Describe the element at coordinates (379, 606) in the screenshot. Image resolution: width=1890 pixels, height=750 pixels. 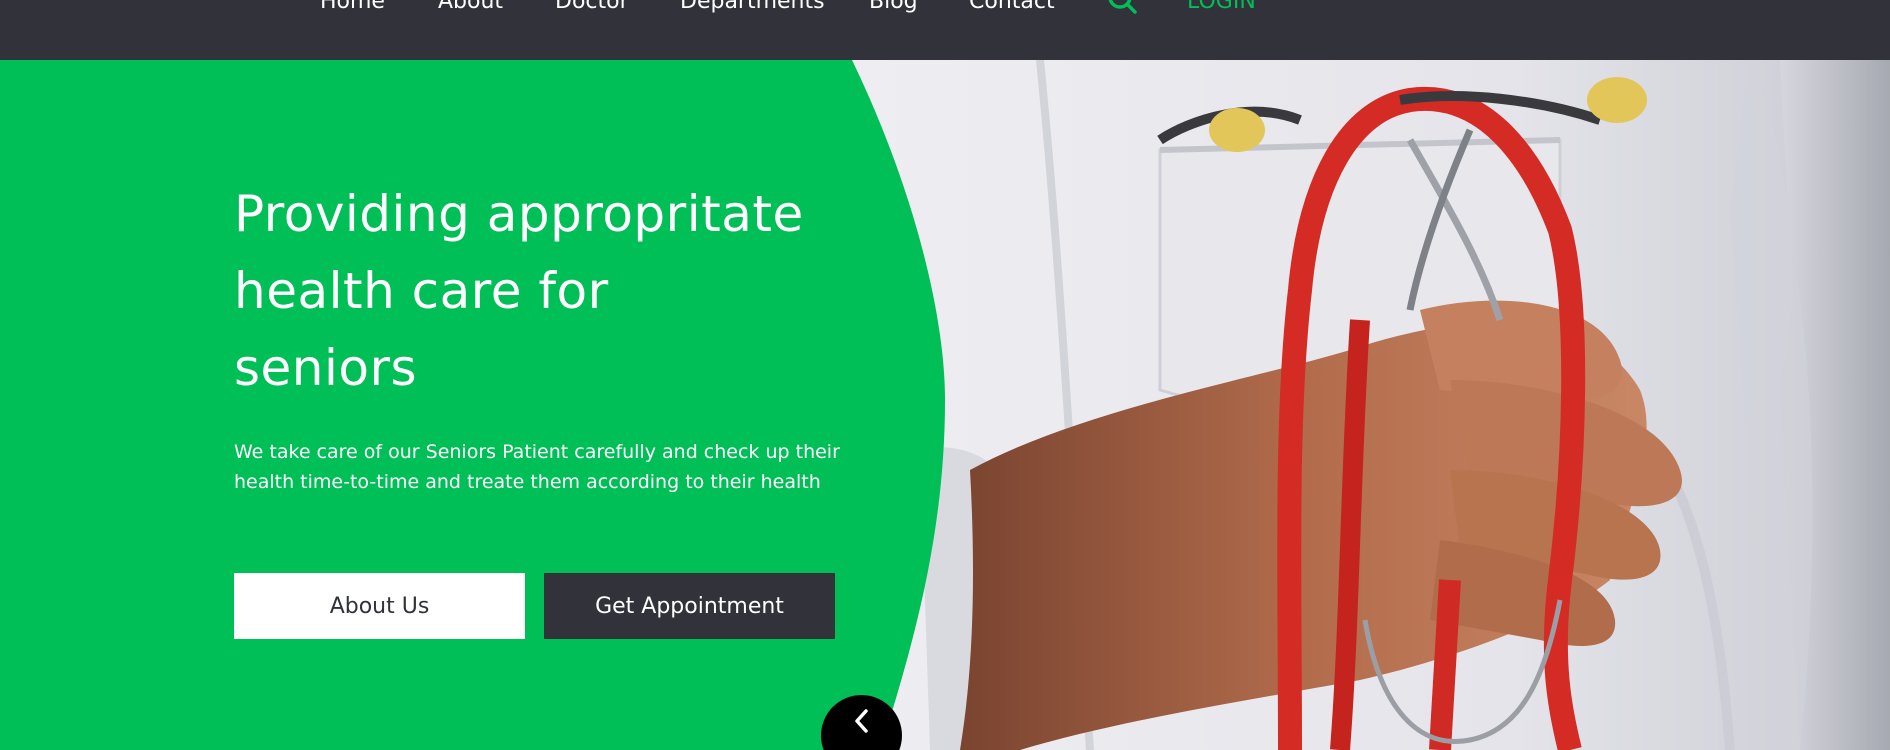
I see `about-us-button: About Us` at that location.